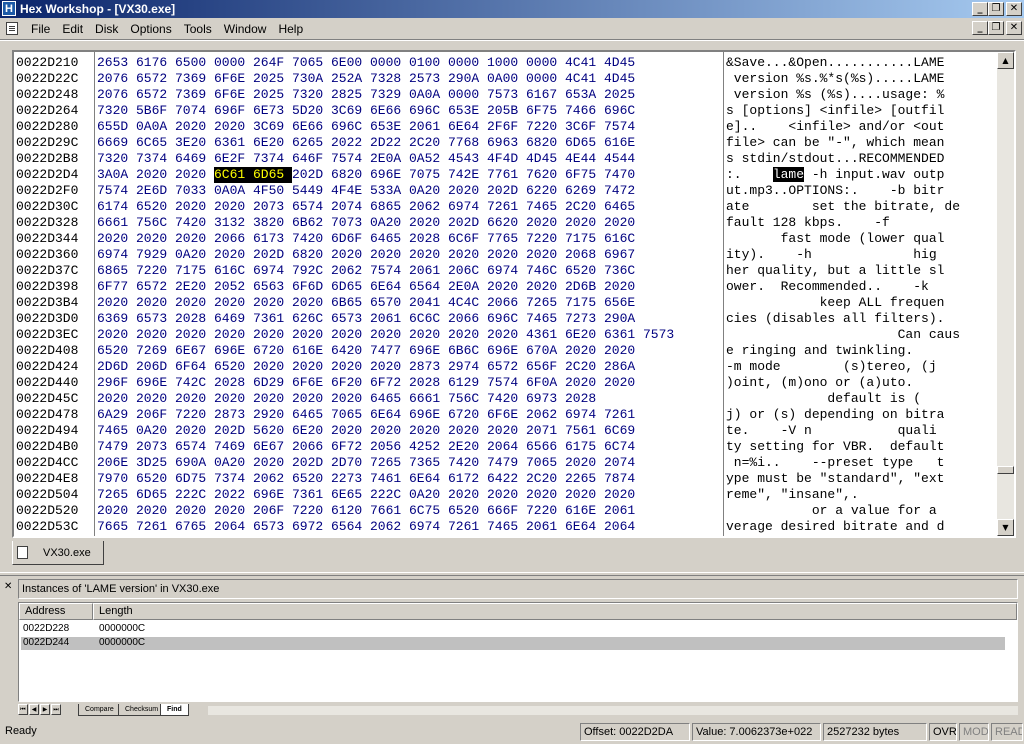 The width and height of the screenshot is (1024, 744). What do you see at coordinates (311, 239) in the screenshot?
I see `hex-word: 7420` at bounding box center [311, 239].